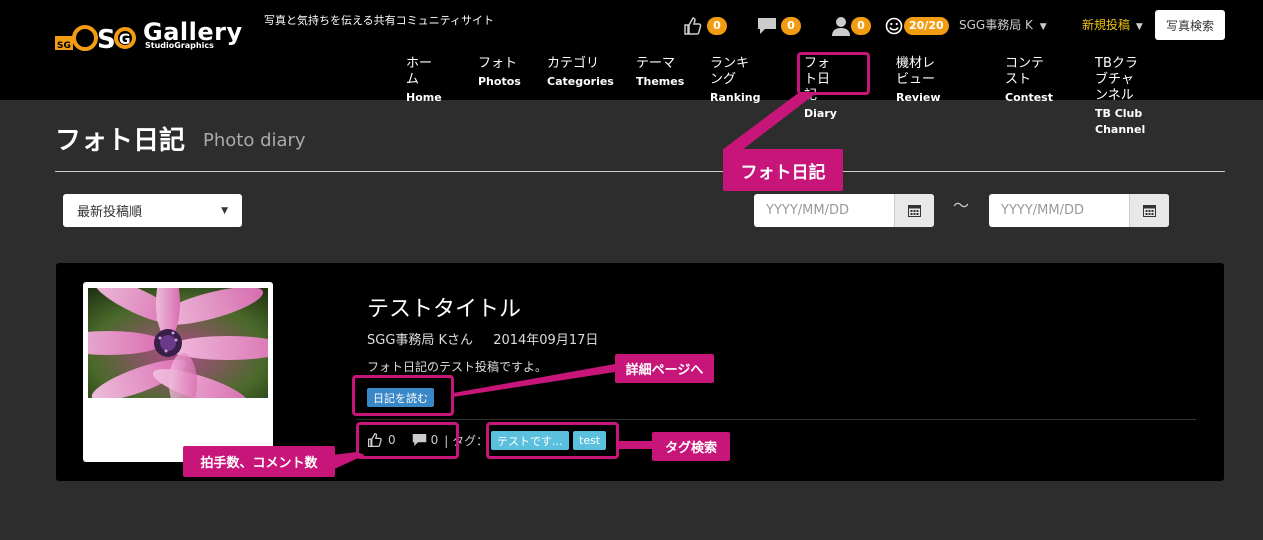  Describe the element at coordinates (259, 461) in the screenshot. I see `callout-counts: 拍手数、コメント数` at that location.